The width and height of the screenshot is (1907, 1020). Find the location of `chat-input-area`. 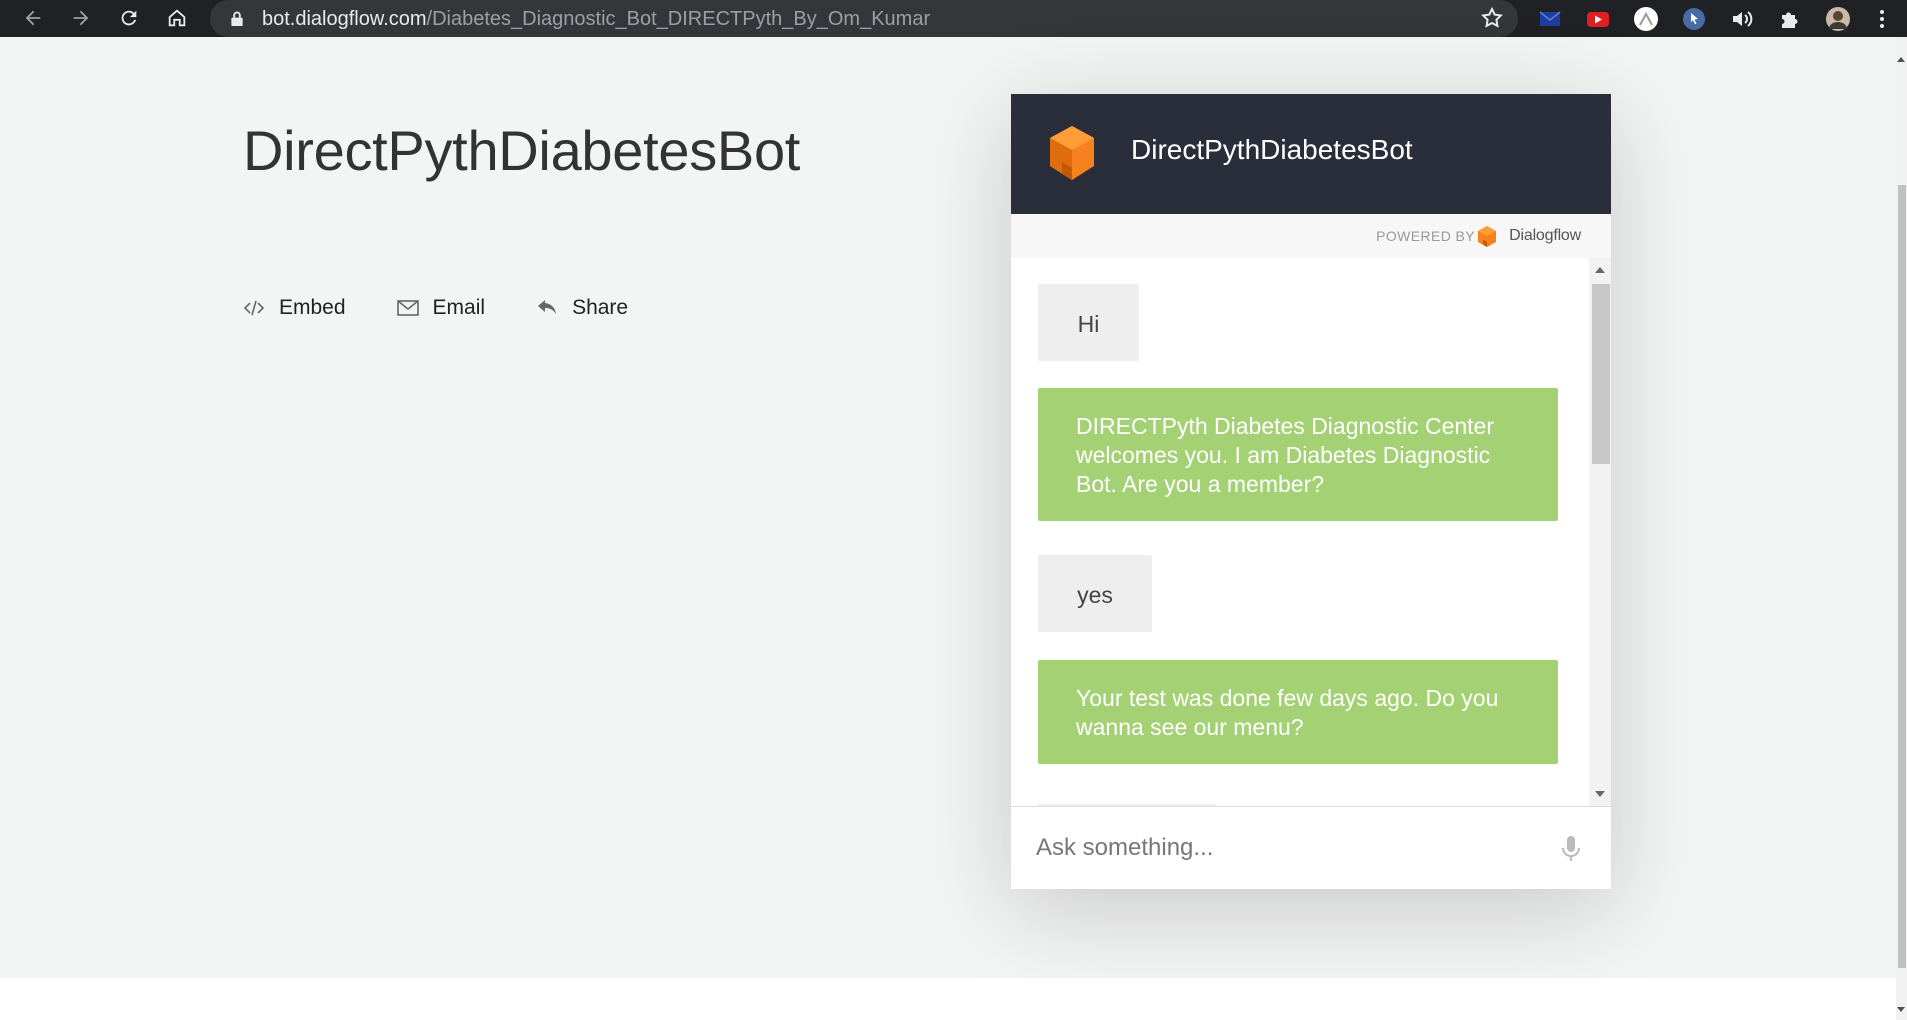

chat-input-area is located at coordinates (1311, 847).